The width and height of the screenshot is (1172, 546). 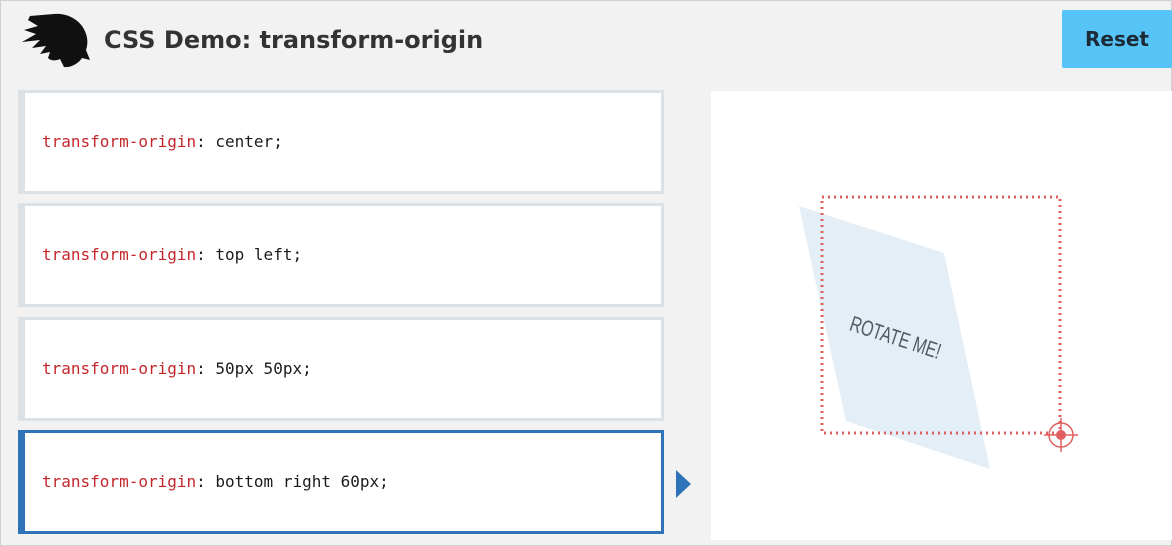 What do you see at coordinates (56, 40) in the screenshot?
I see `dino-head-logo-icon` at bounding box center [56, 40].